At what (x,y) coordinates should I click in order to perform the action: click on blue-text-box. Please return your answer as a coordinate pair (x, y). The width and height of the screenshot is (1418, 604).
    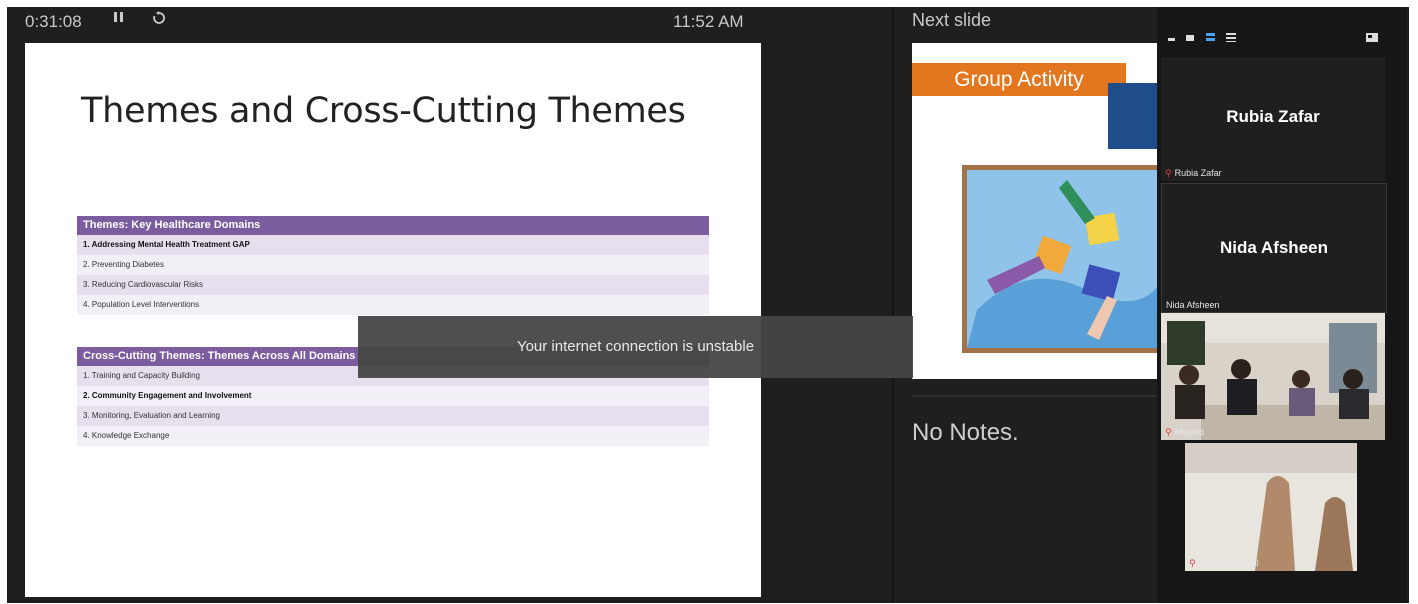
    Looking at the image, I should click on (1132, 116).